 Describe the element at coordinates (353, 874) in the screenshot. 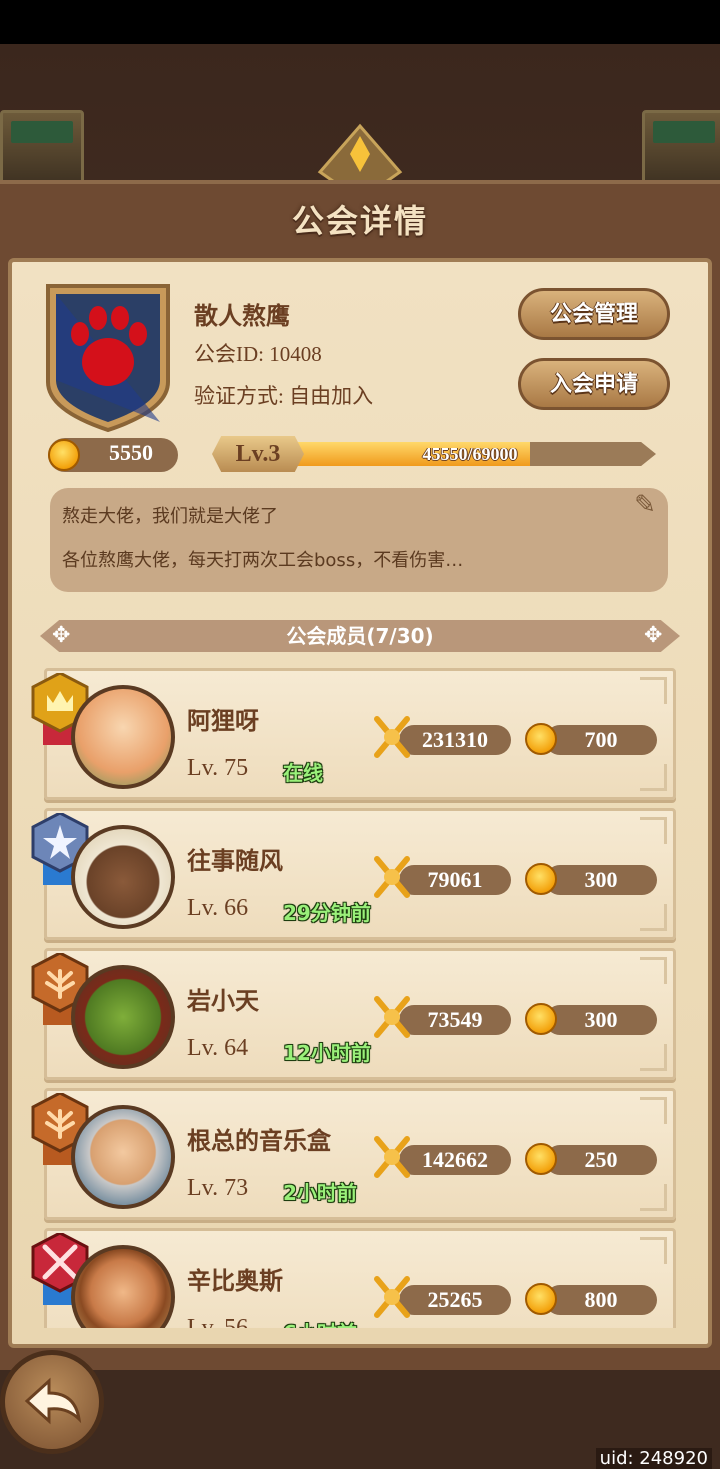

I see `member-card: 往事随风 Lv. 66 29分钟前 79061 300` at that location.